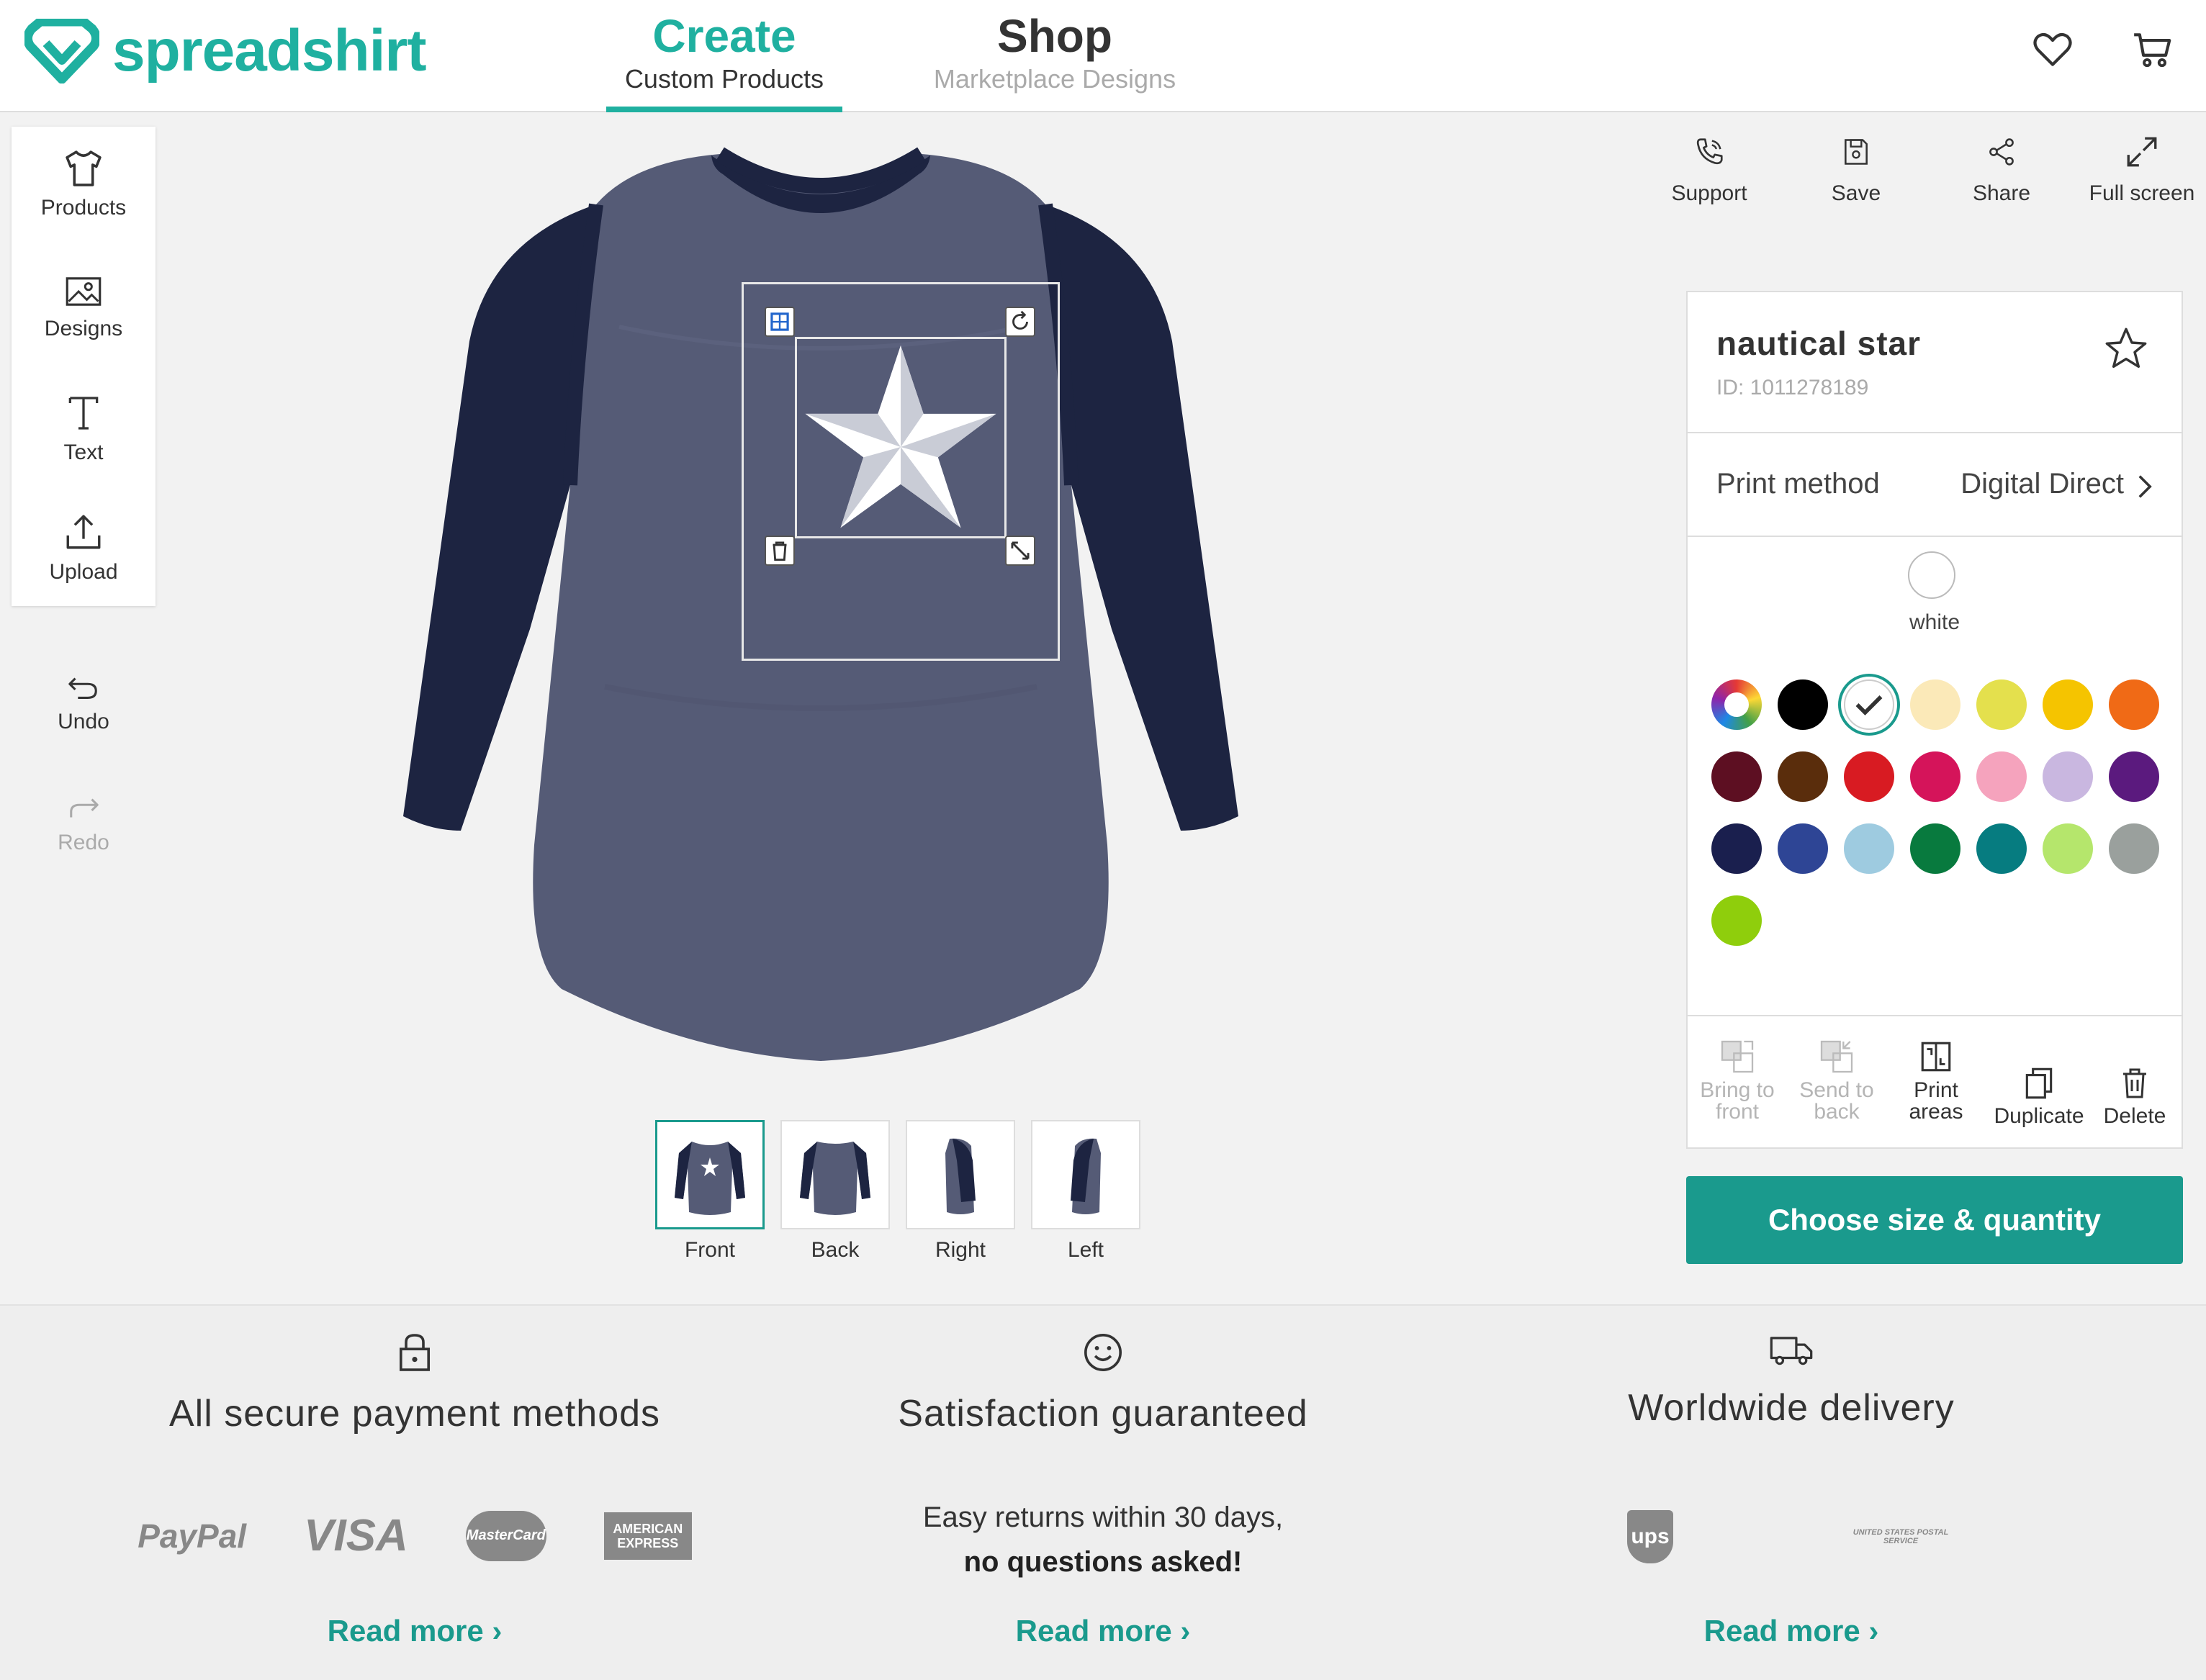 The width and height of the screenshot is (2206, 1680). Describe the element at coordinates (2039, 1116) in the screenshot. I see `duplicate-label: Duplicate` at that location.